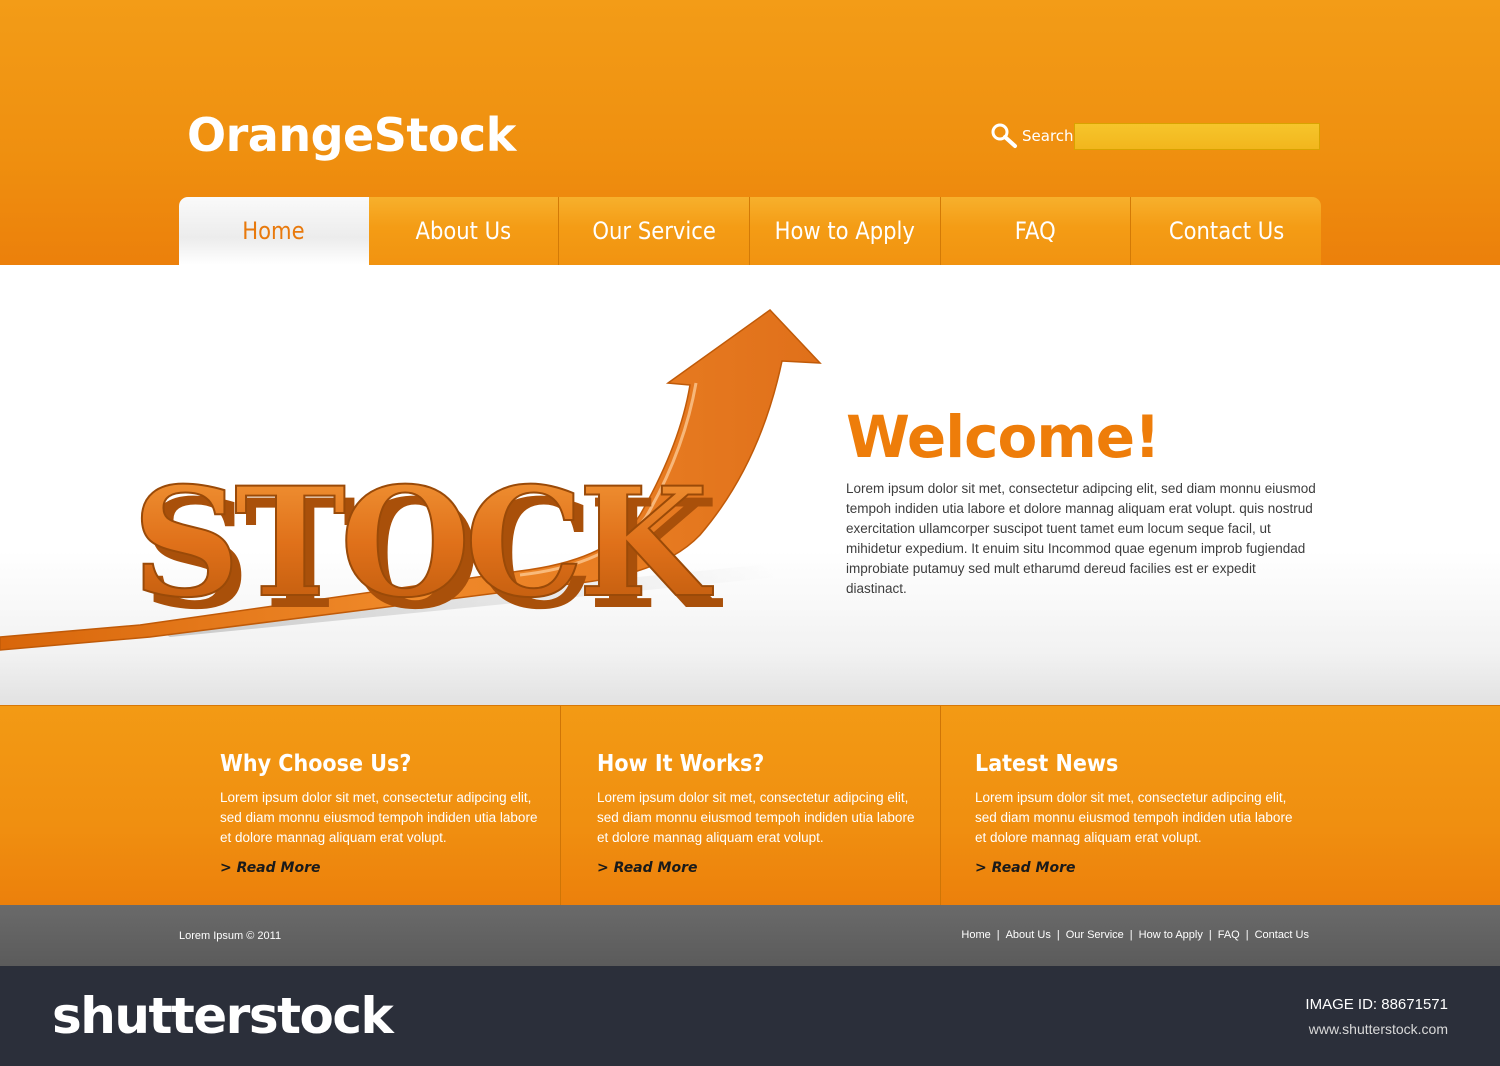 The height and width of the screenshot is (1066, 1500). I want to click on footer-link-our-service: Our Service, so click(1095, 935).